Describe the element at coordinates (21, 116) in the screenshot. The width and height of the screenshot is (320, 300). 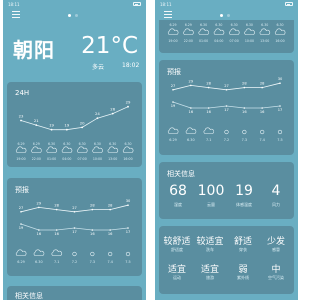
I see `hourly-temp-label: 23` at that location.